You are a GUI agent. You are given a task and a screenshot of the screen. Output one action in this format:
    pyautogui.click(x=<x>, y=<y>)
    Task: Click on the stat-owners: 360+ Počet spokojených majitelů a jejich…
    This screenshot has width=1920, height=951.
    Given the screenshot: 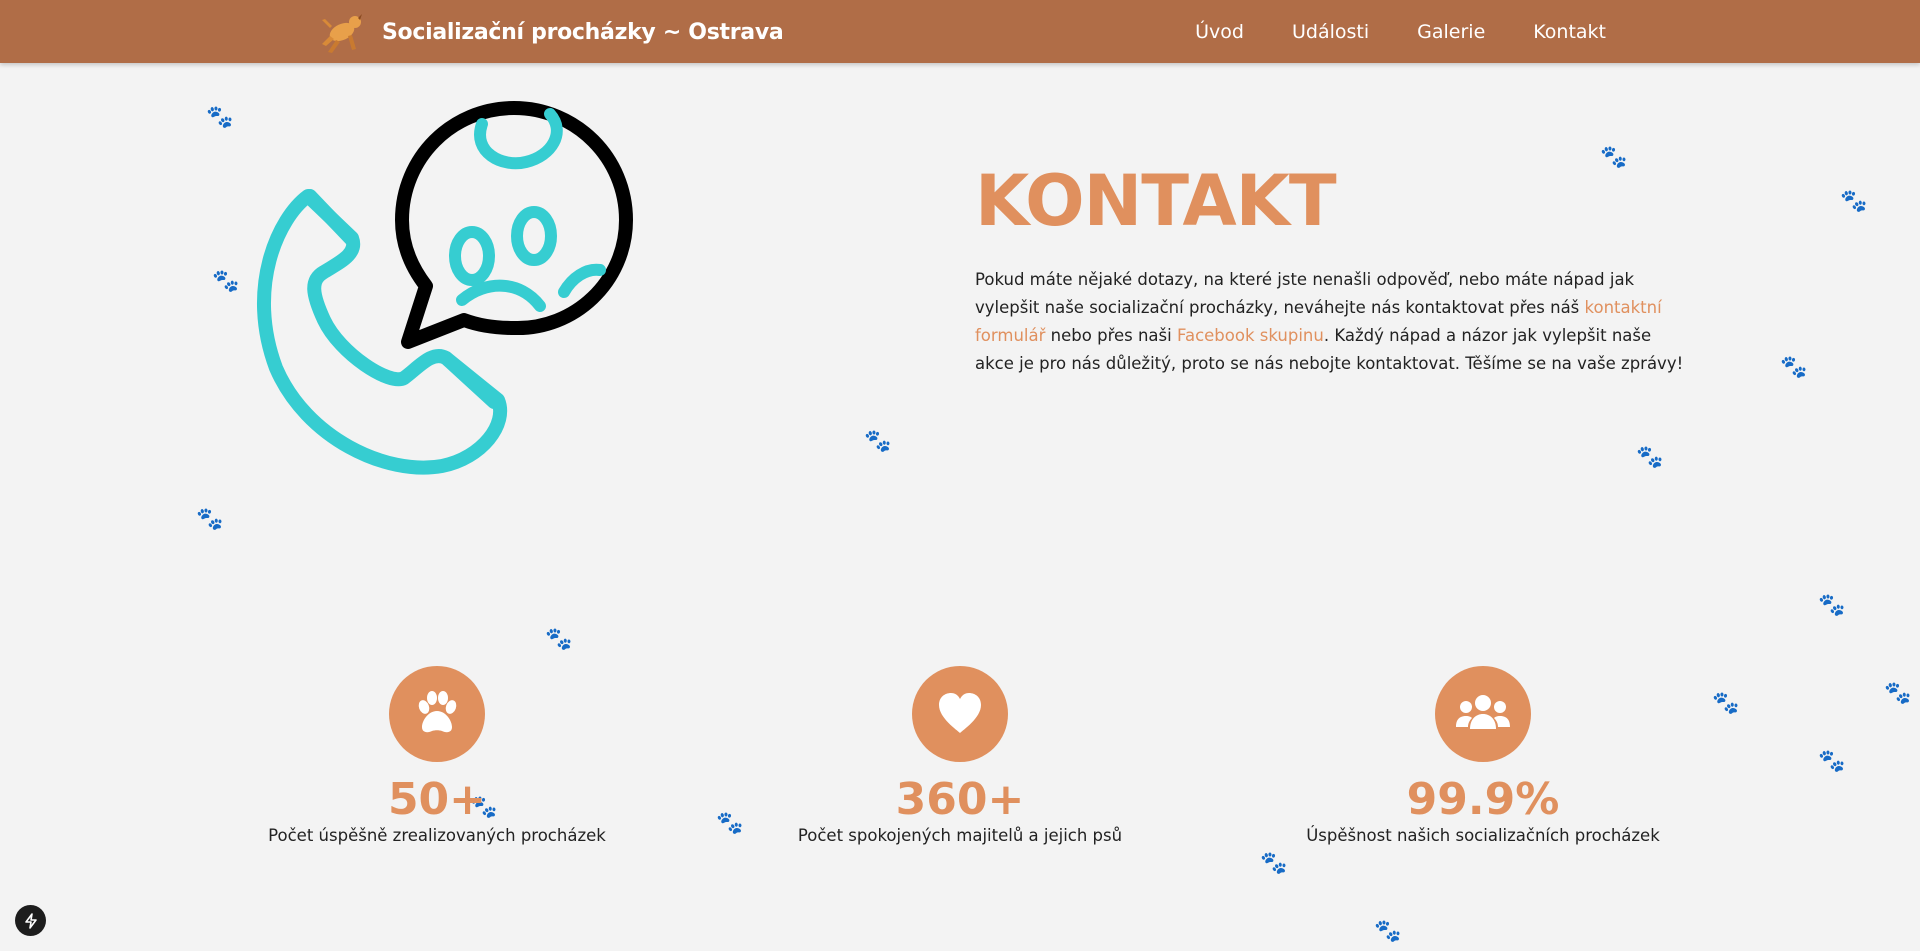 What is the action you would take?
    pyautogui.click(x=960, y=755)
    